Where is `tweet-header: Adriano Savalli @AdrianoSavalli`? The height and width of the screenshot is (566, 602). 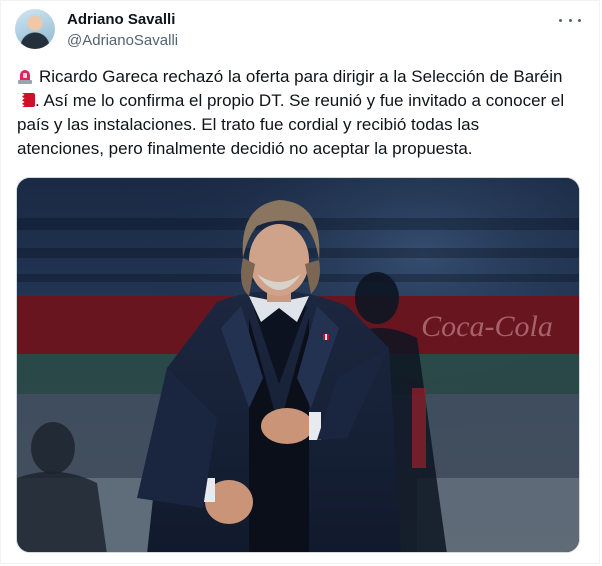
tweet-header: Adriano Savalli @AdrianoSavalli is located at coordinates (300, 32).